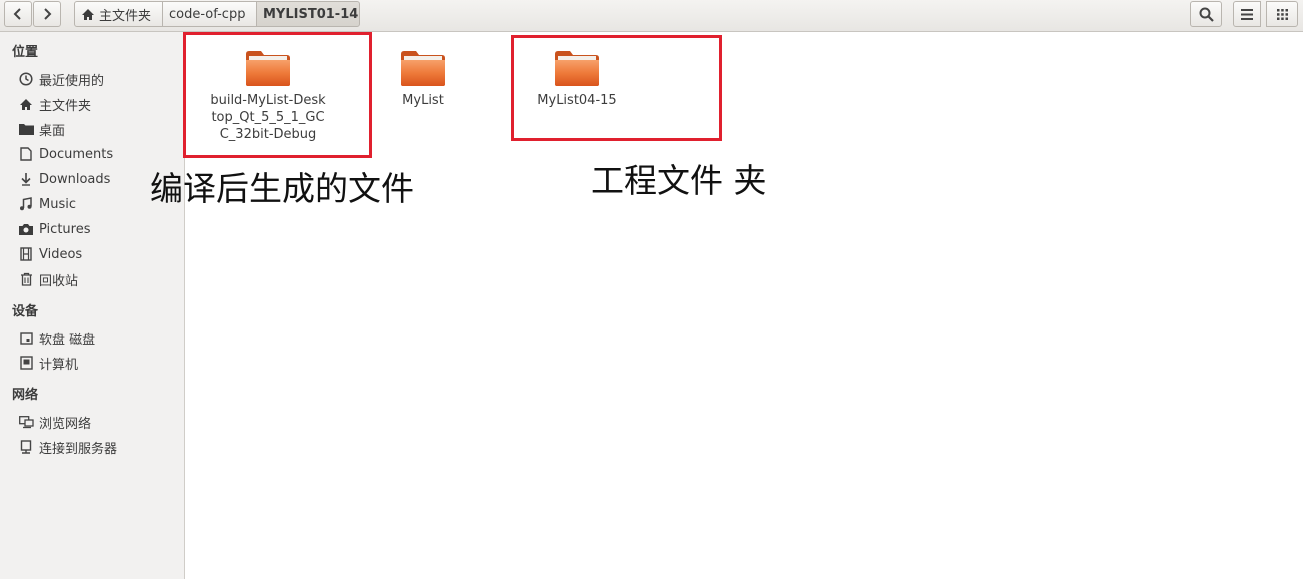 The height and width of the screenshot is (579, 1303). Describe the element at coordinates (25, 395) in the screenshot. I see `sidebar-section-network: 网络` at that location.